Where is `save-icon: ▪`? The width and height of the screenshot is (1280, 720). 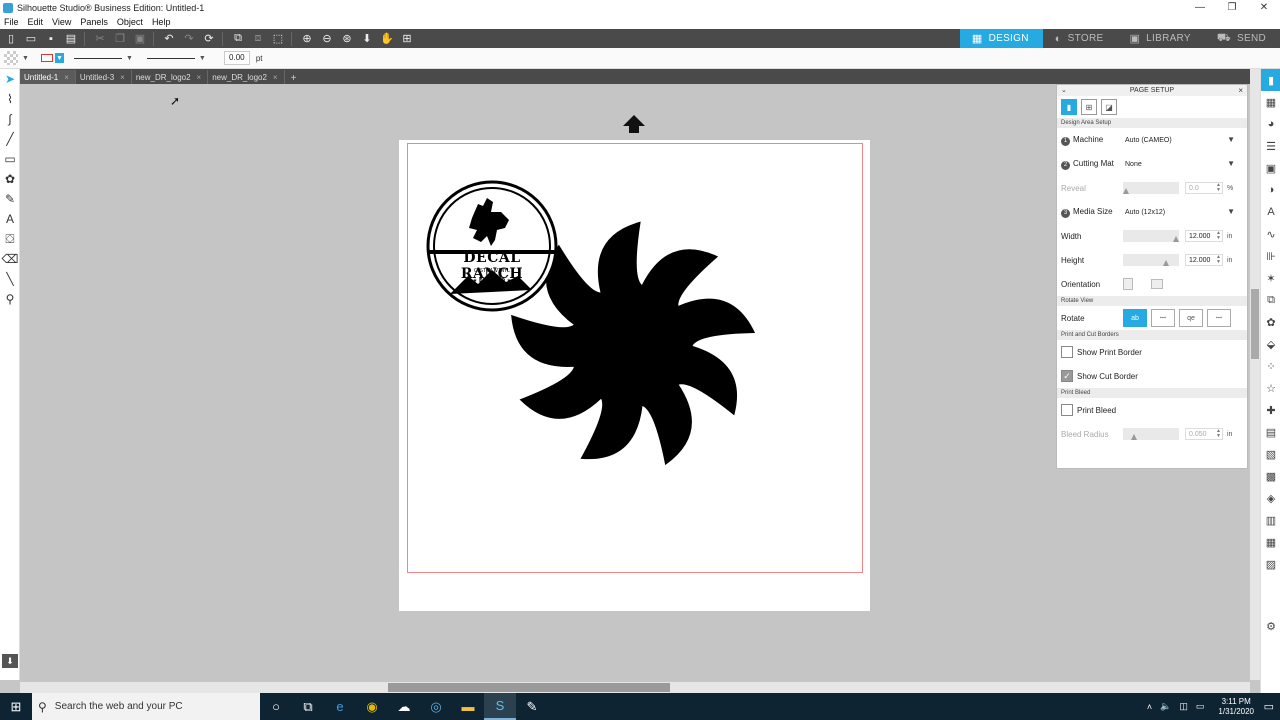
save-icon: ▪ is located at coordinates (51, 39).